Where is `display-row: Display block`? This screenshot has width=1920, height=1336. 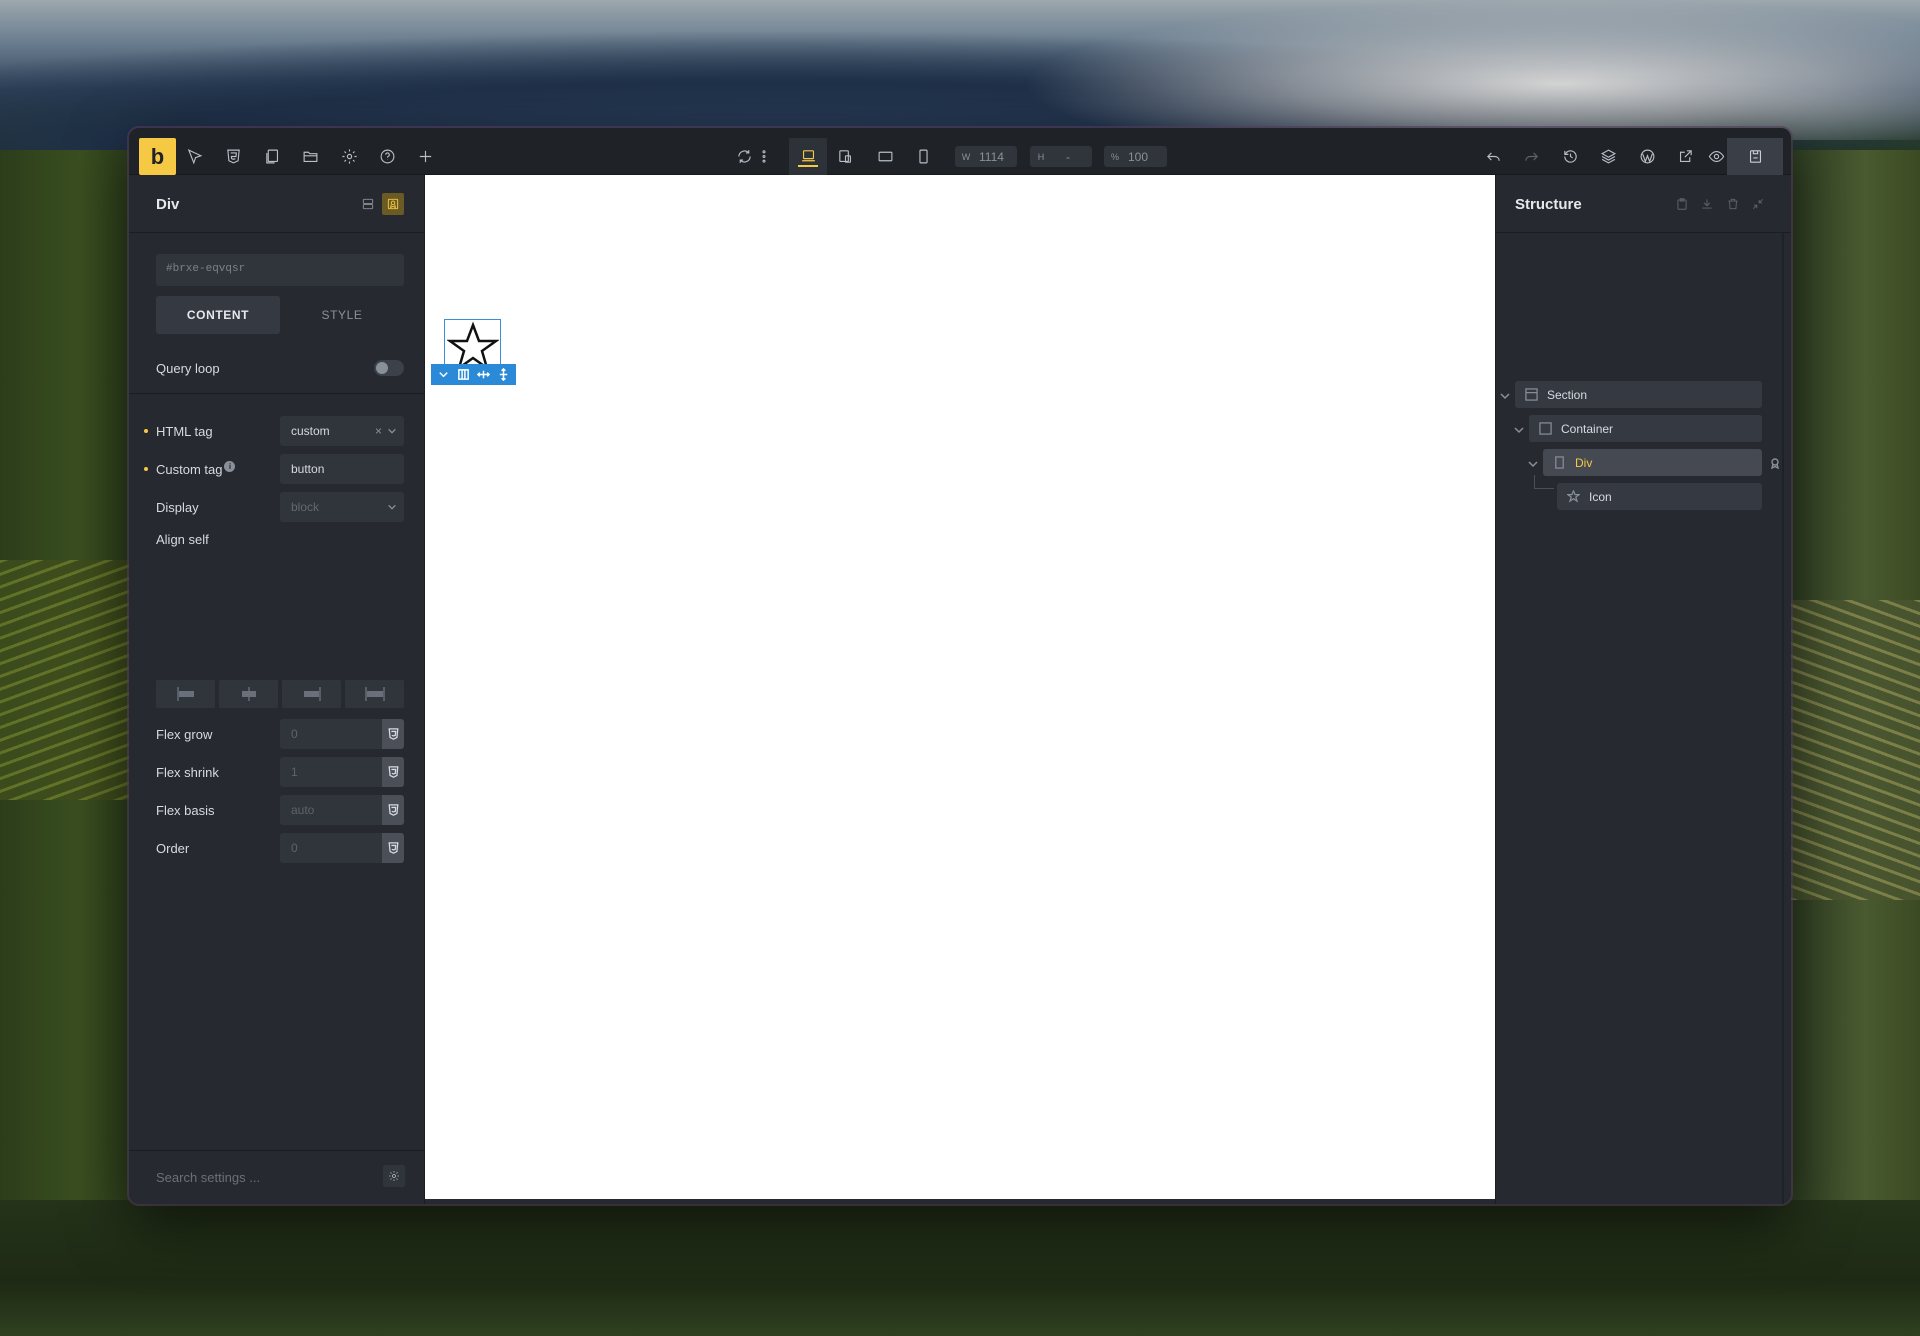 display-row: Display block is located at coordinates (280, 507).